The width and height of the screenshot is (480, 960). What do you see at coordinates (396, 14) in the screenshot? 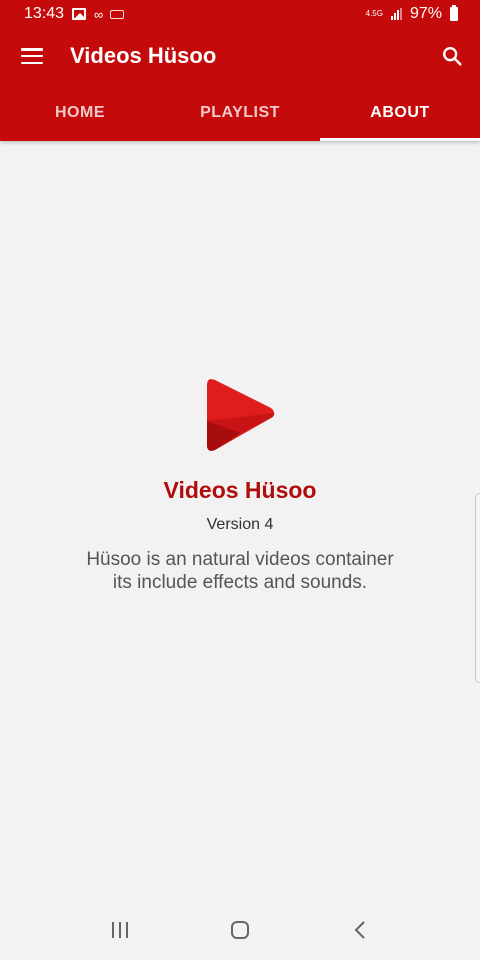
I see `signal-icon` at bounding box center [396, 14].